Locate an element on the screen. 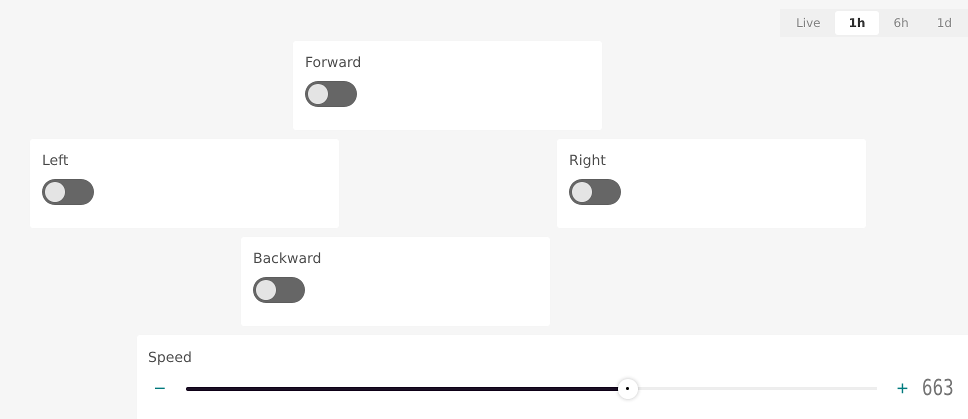 Image resolution: width=968 pixels, height=419 pixels. time-range-tab: Live is located at coordinates (808, 23).